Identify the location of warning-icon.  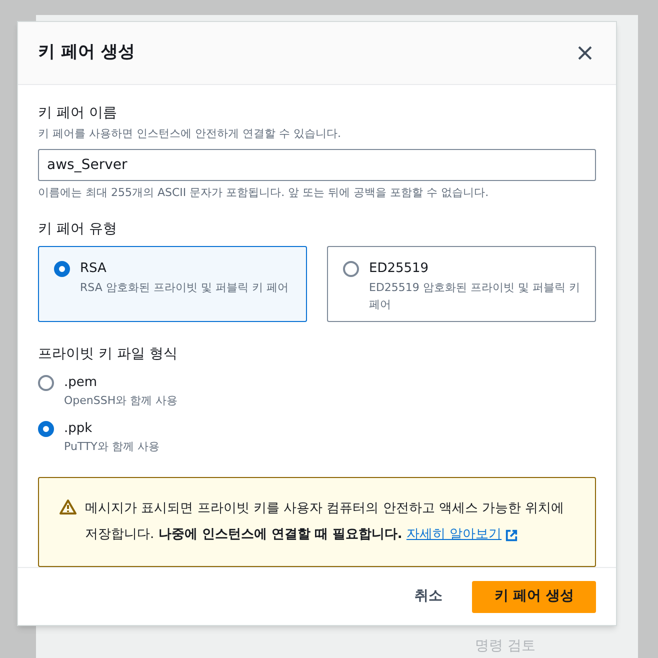
(68, 507).